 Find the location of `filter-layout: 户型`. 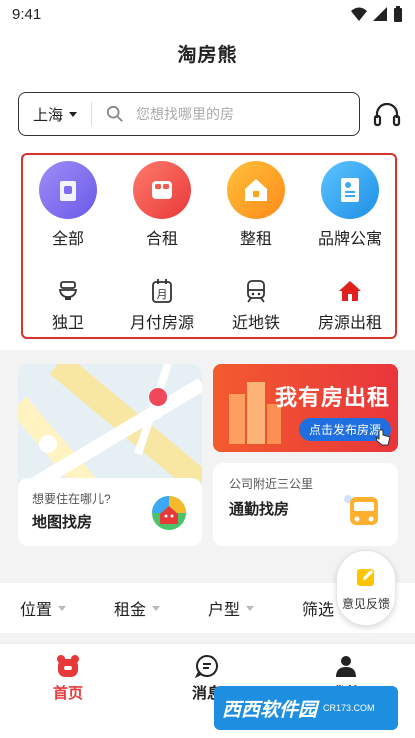

filter-layout: 户型 is located at coordinates (231, 608).